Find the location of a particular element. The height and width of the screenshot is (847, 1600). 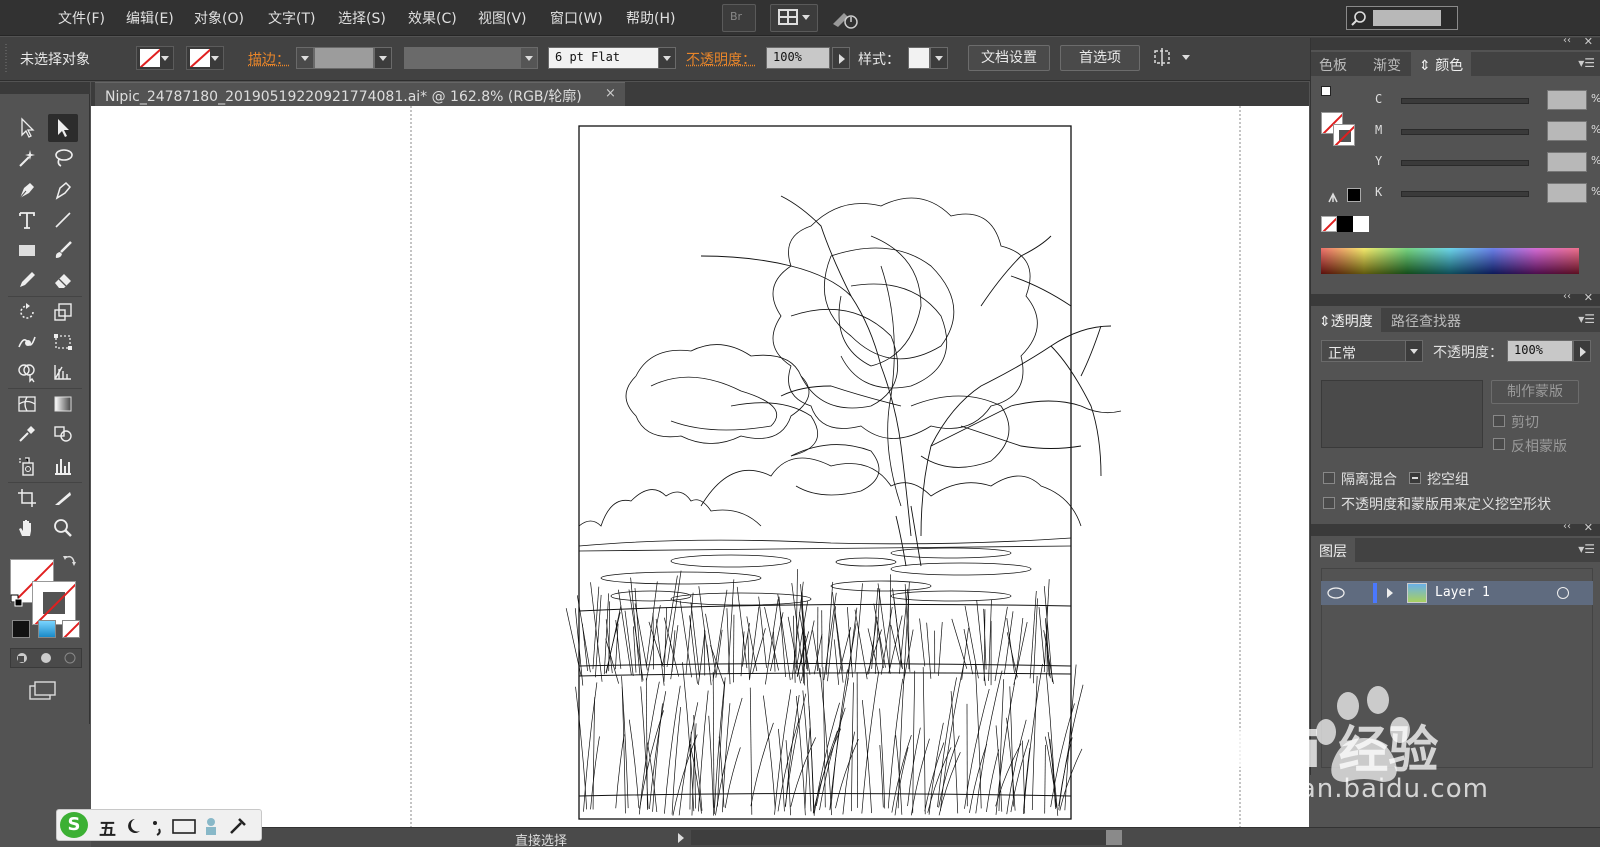

magic-wand-tool is located at coordinates (27, 158).